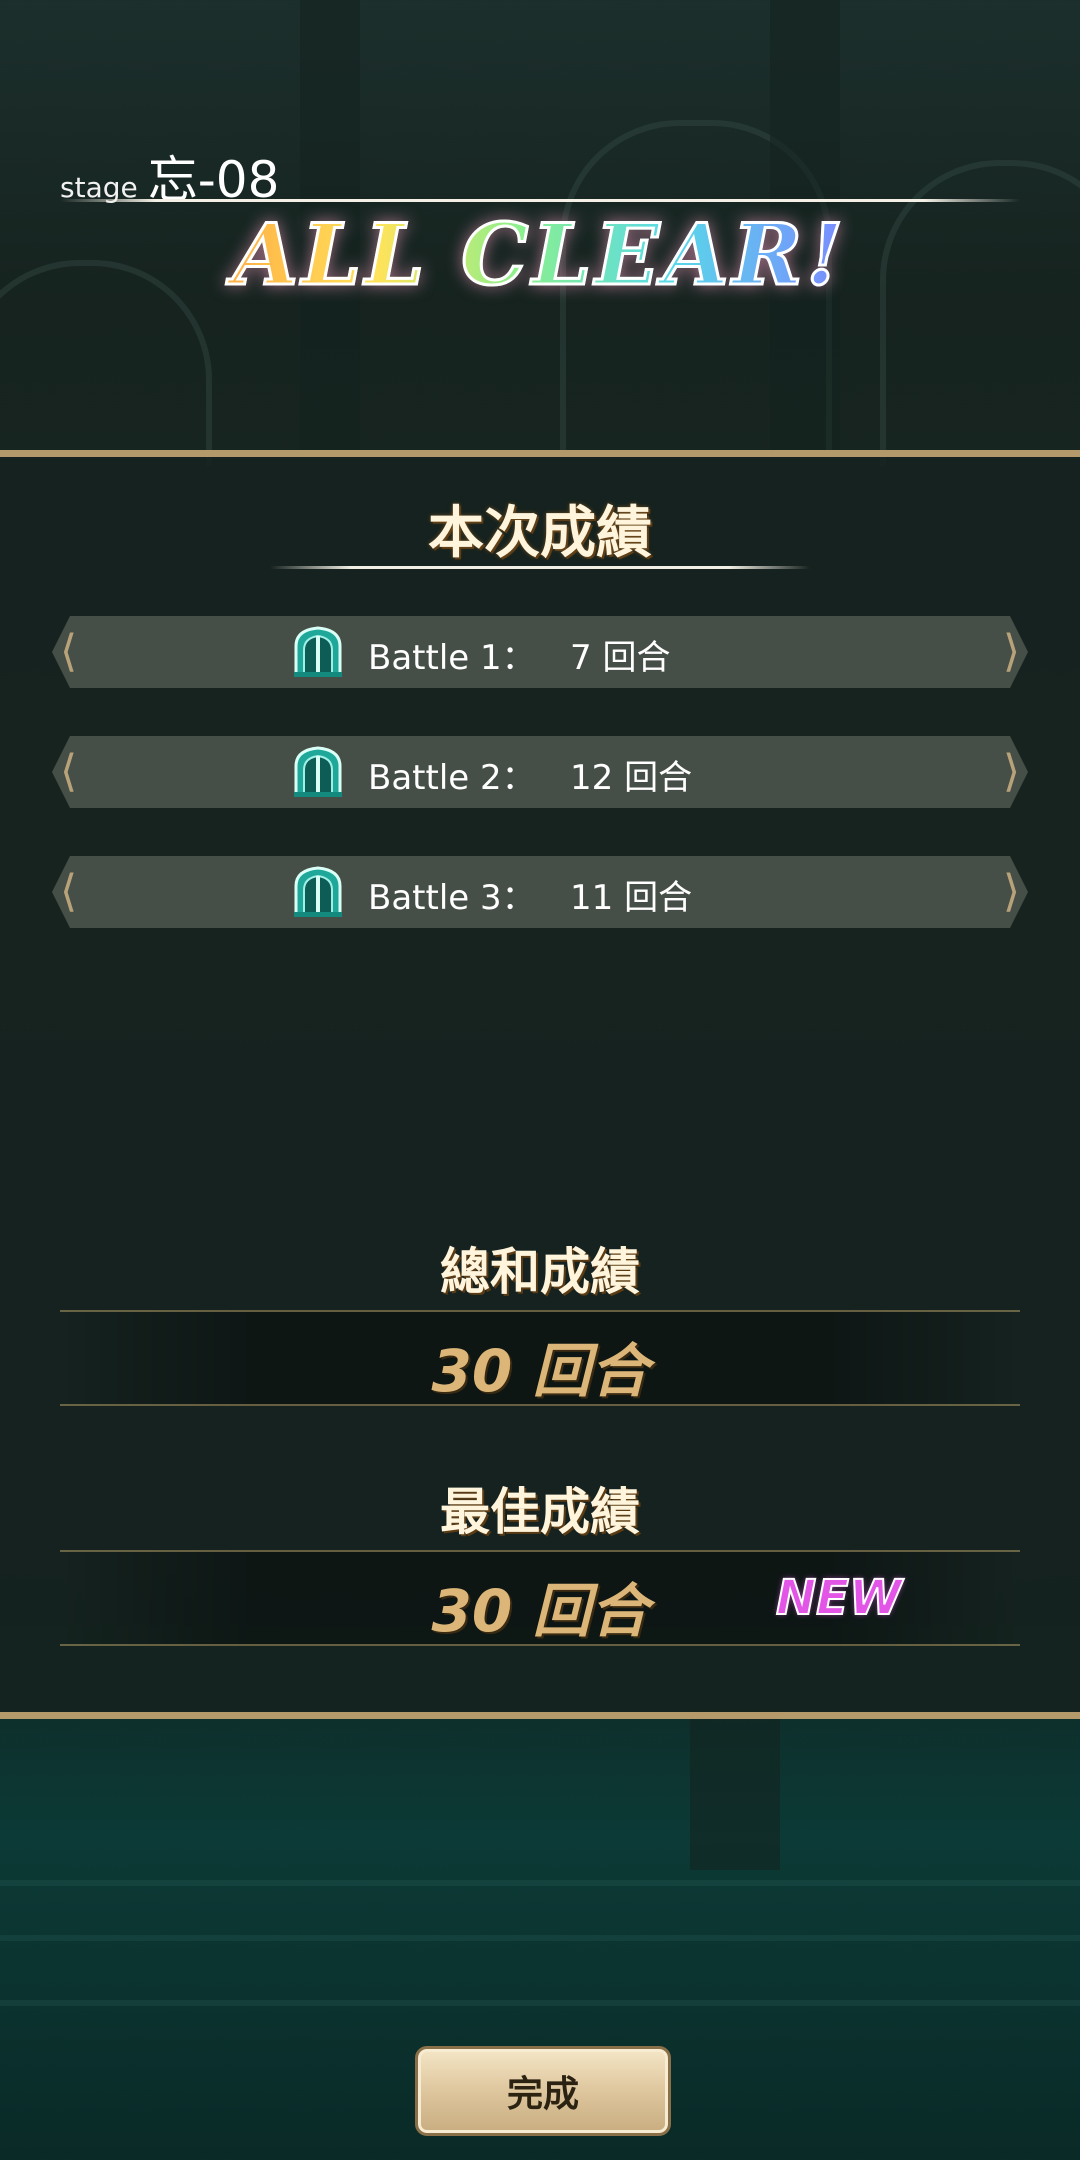  I want to click on battle-turns: 12 回合, so click(631, 778).